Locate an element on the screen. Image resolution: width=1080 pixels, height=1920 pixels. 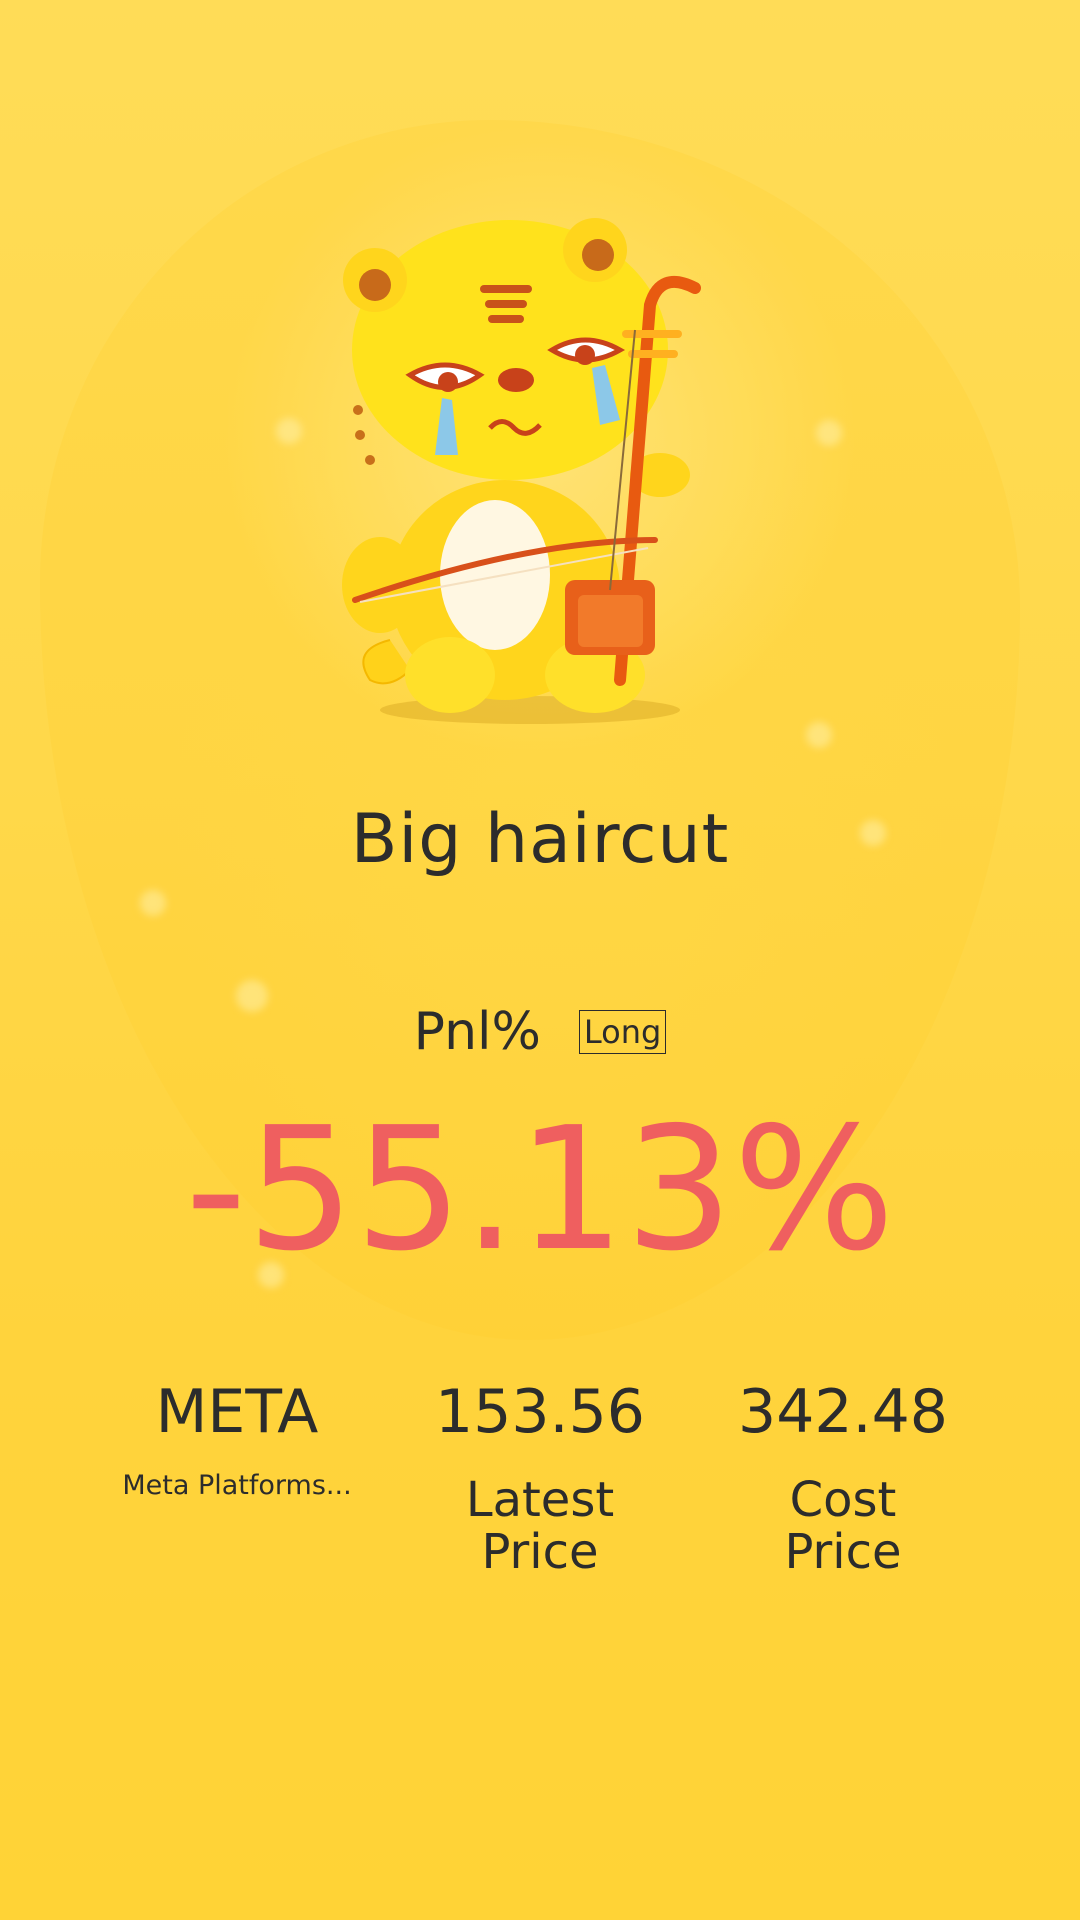
latest-price-label: Latest Price is located at coordinates (540, 1526).